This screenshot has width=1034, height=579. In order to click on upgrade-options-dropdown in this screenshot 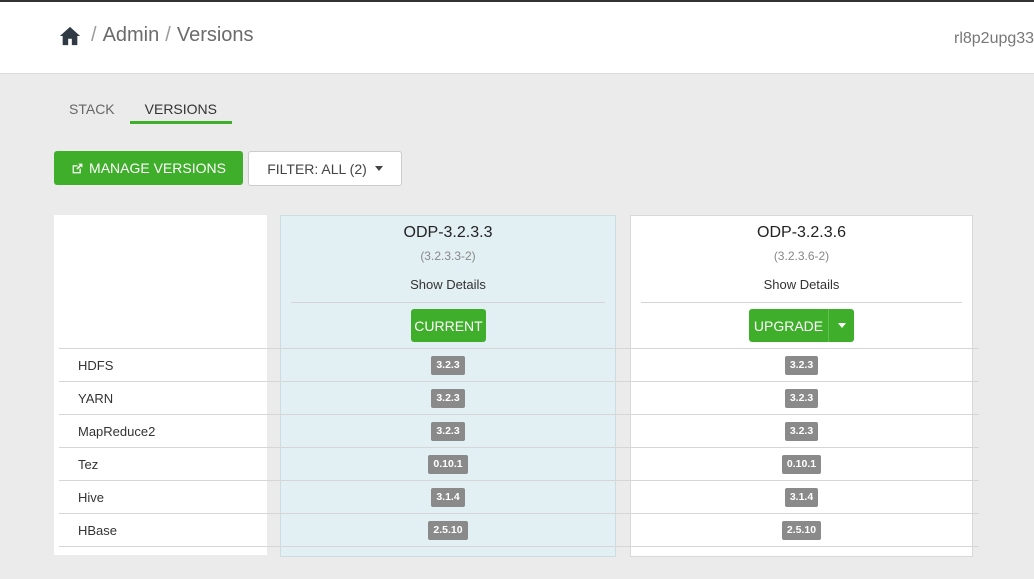, I will do `click(841, 325)`.